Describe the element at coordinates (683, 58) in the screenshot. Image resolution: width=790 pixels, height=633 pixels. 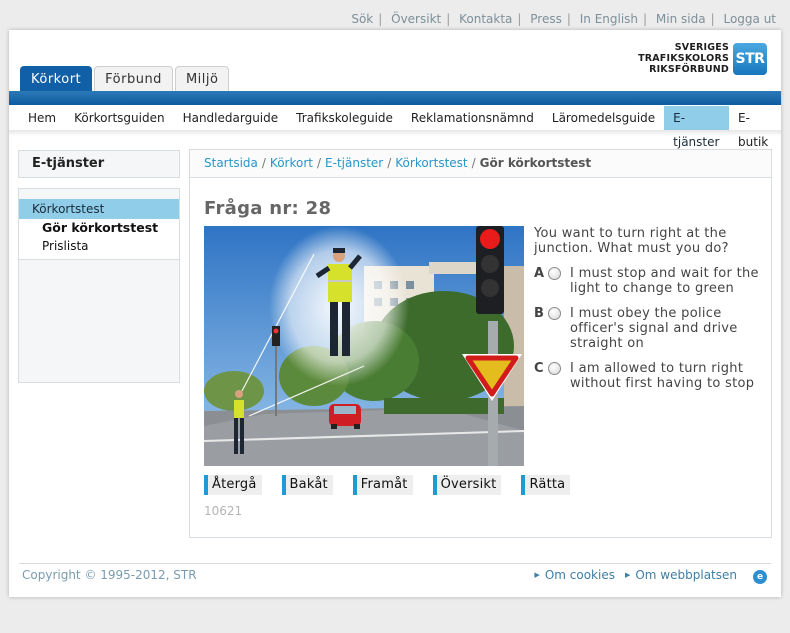
I see `logo-text: SVERIGES TRAFIKSKOLORS RIKSFÖRBUND` at that location.